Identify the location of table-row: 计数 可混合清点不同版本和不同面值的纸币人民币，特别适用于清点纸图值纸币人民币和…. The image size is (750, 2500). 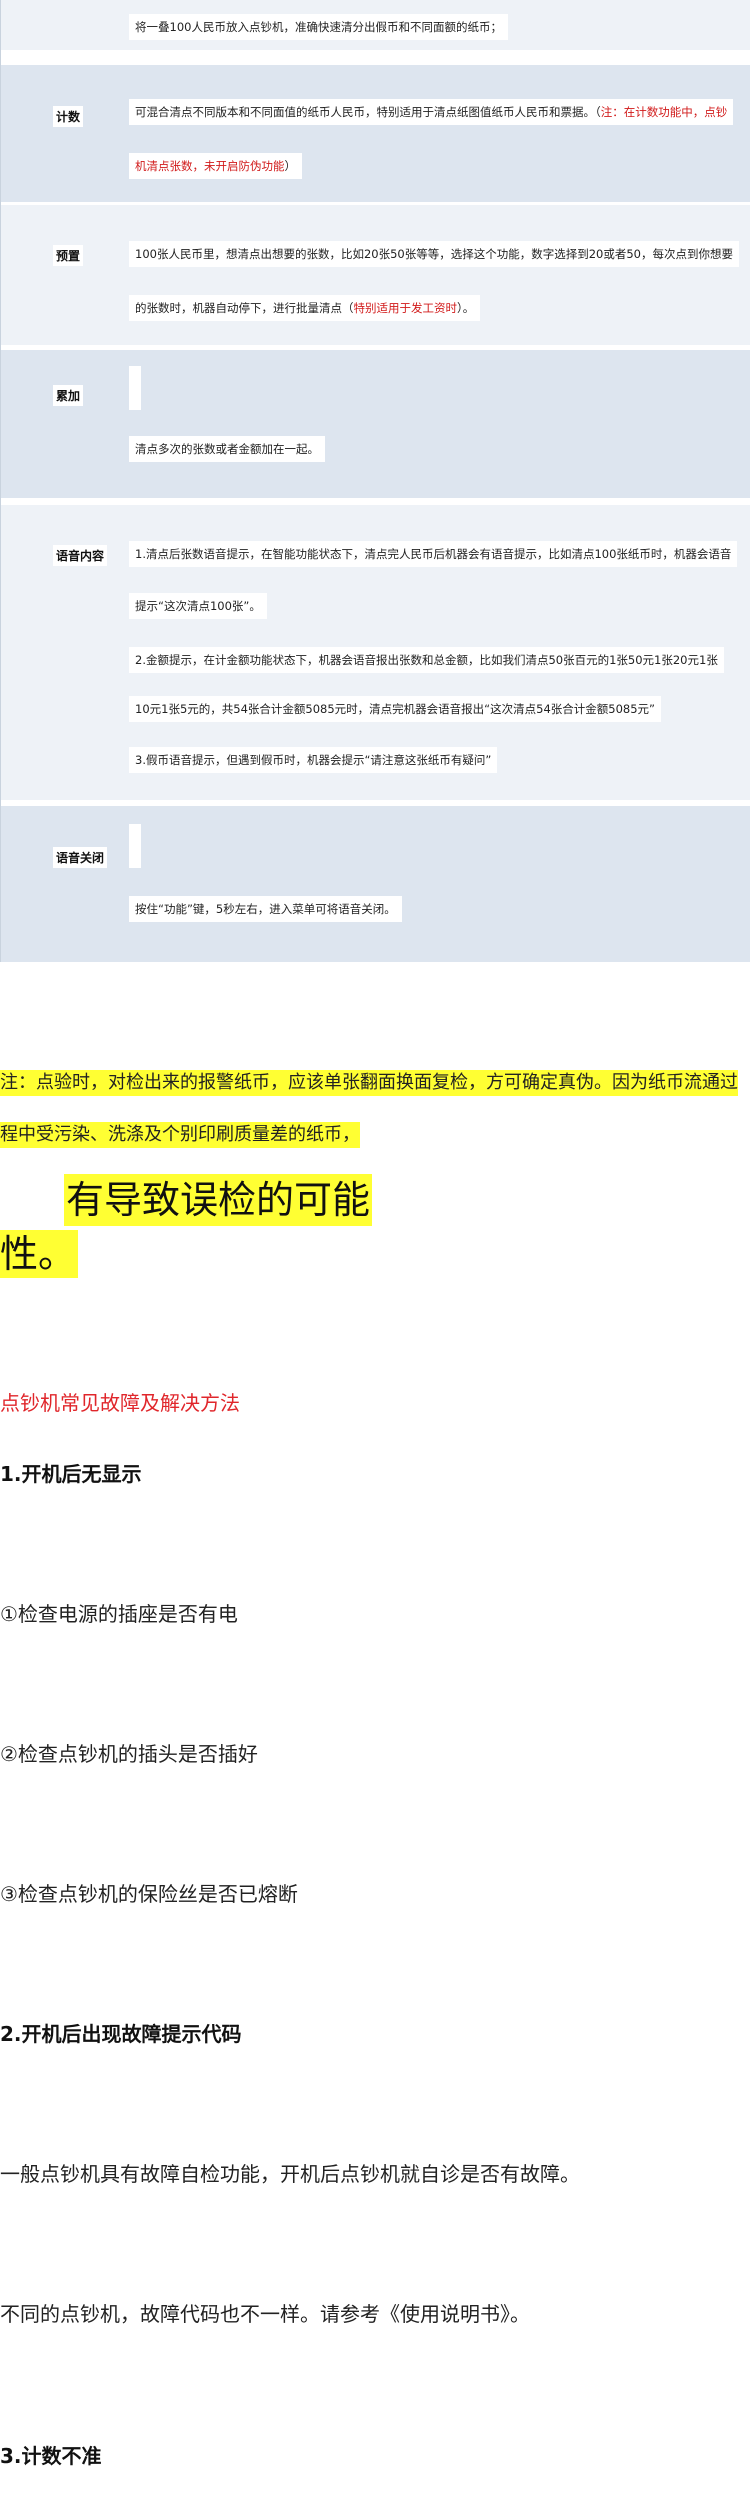
(375, 133).